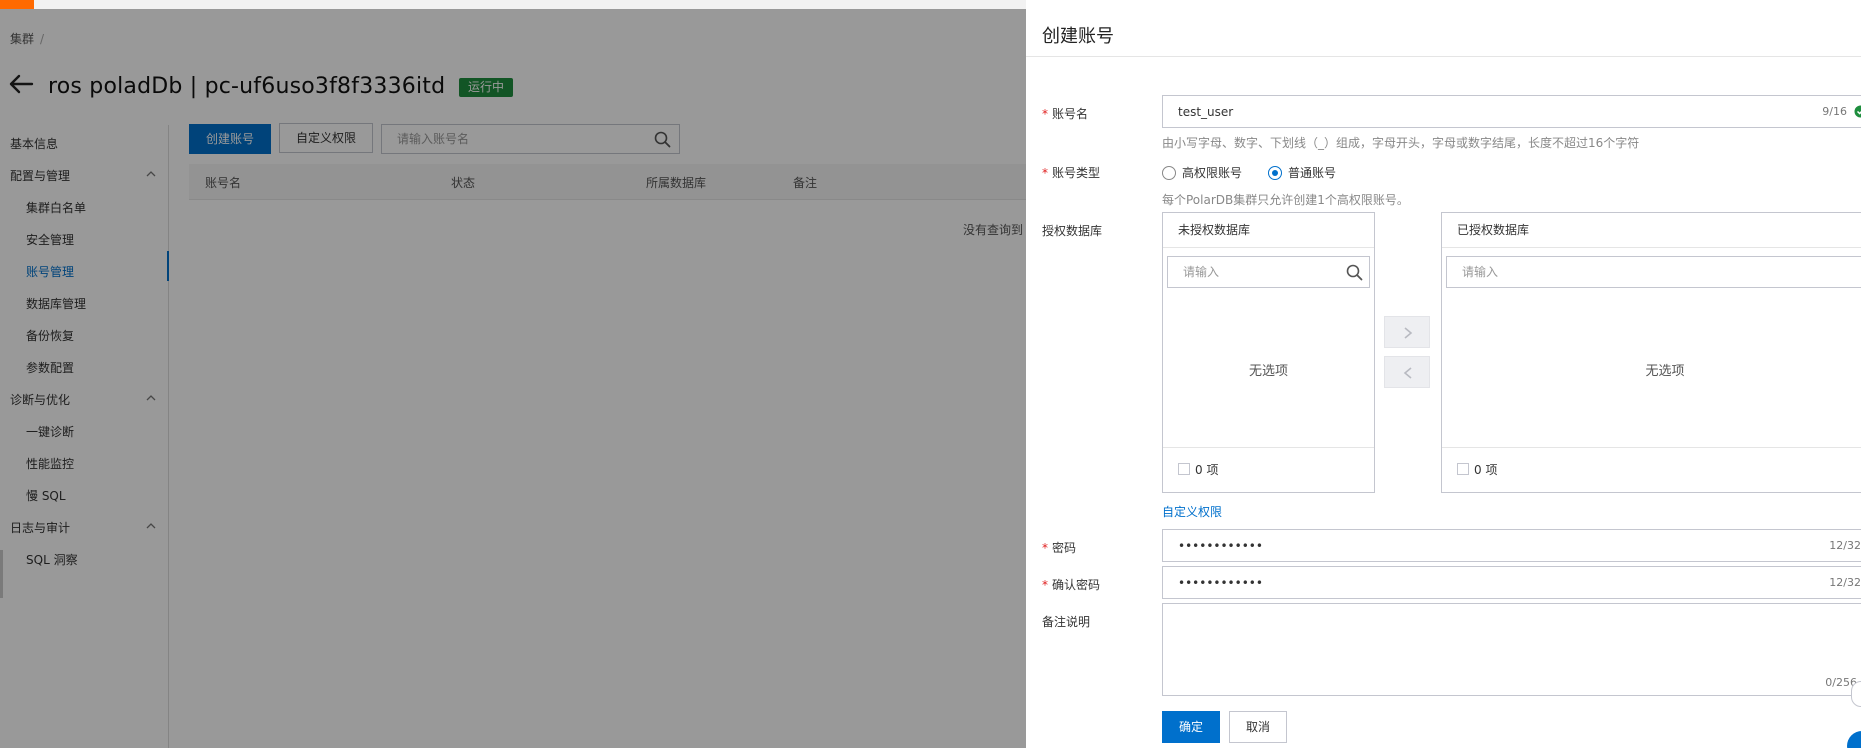 The height and width of the screenshot is (748, 1861). I want to click on authorized-db-title: 已授权数据库, so click(1651, 230).